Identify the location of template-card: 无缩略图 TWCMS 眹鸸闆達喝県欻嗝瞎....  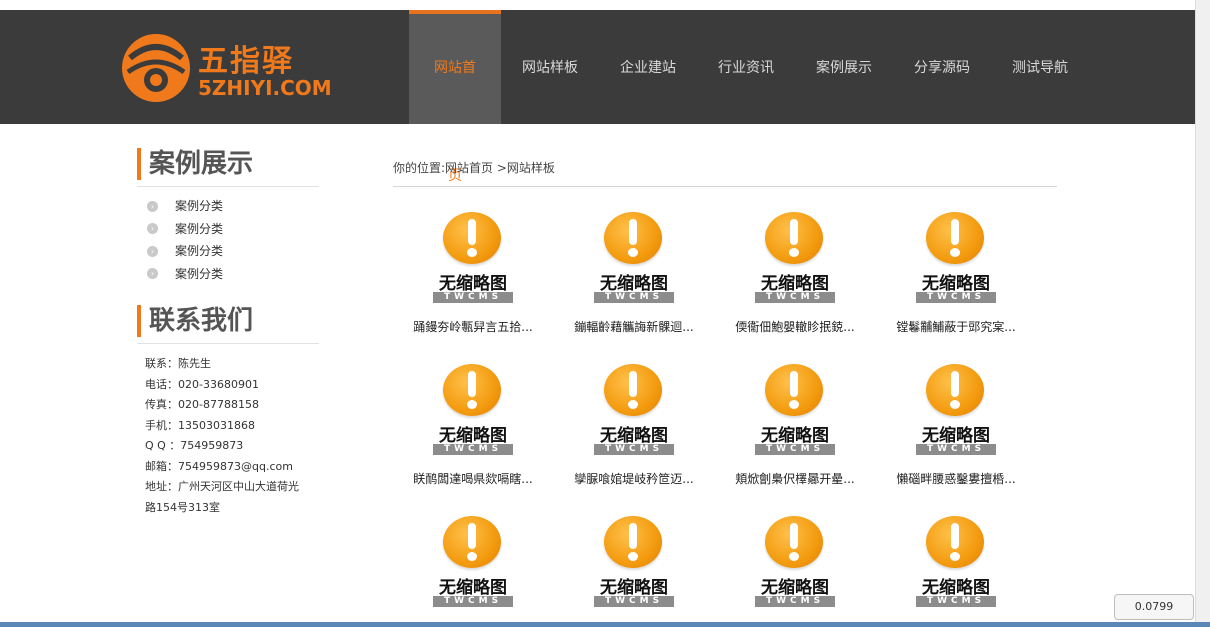
(473, 425).